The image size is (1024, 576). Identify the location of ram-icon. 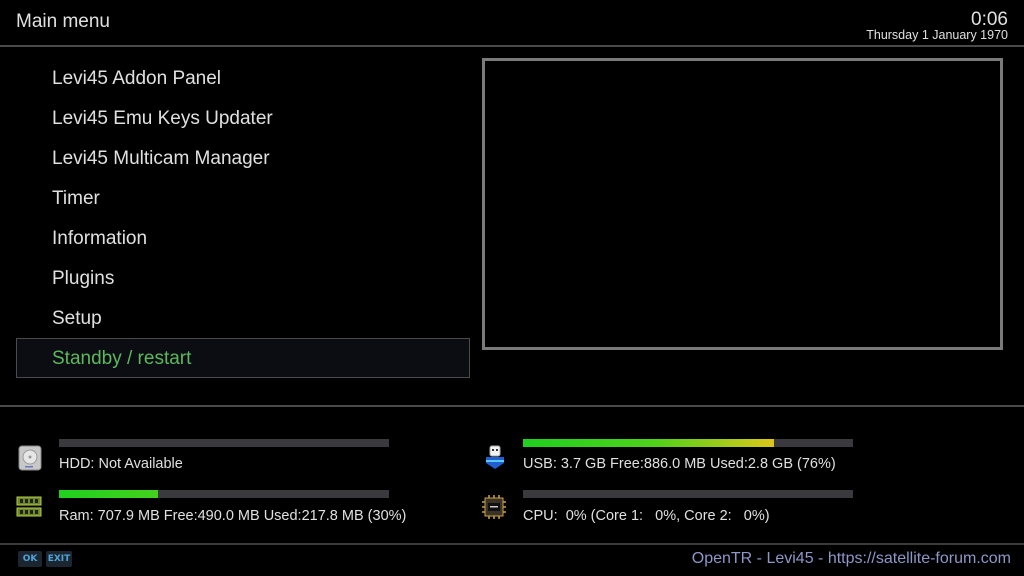
(29, 507).